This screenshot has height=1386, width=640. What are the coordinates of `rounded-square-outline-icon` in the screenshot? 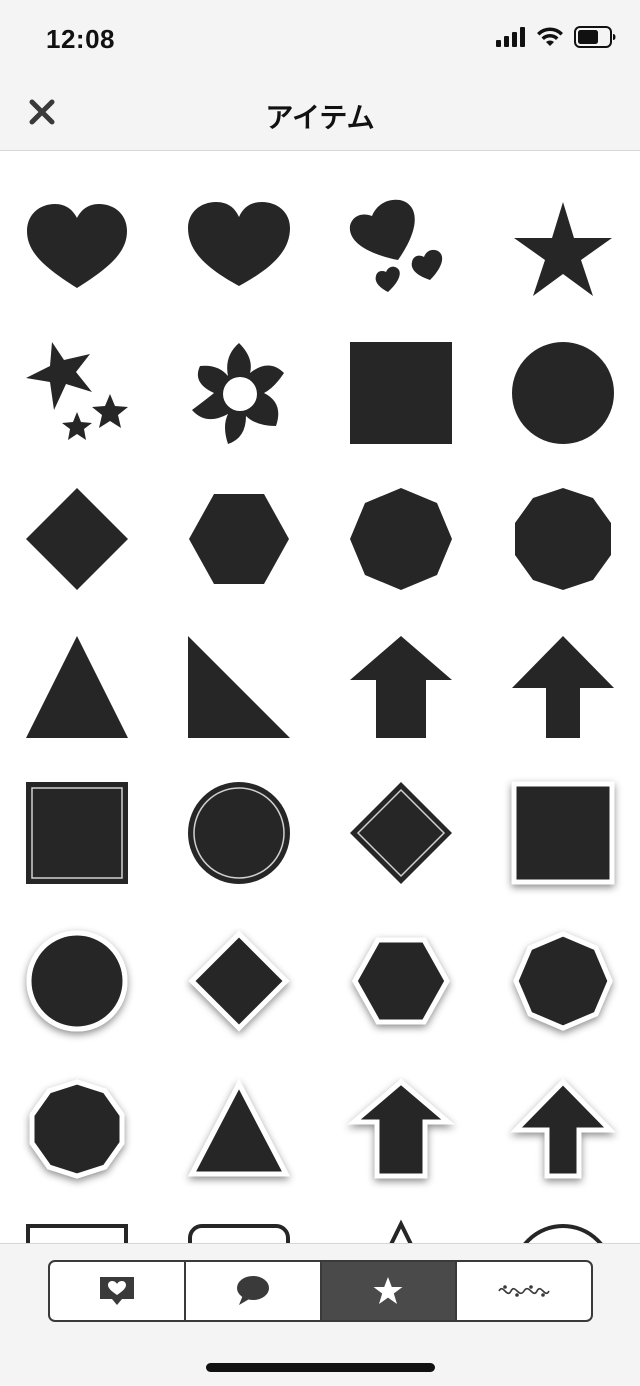 It's located at (239, 1233).